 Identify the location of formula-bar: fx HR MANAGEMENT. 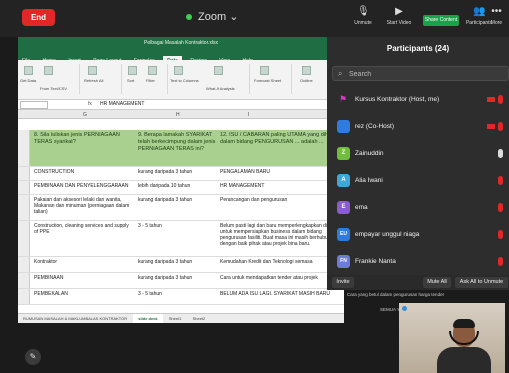
(181, 105).